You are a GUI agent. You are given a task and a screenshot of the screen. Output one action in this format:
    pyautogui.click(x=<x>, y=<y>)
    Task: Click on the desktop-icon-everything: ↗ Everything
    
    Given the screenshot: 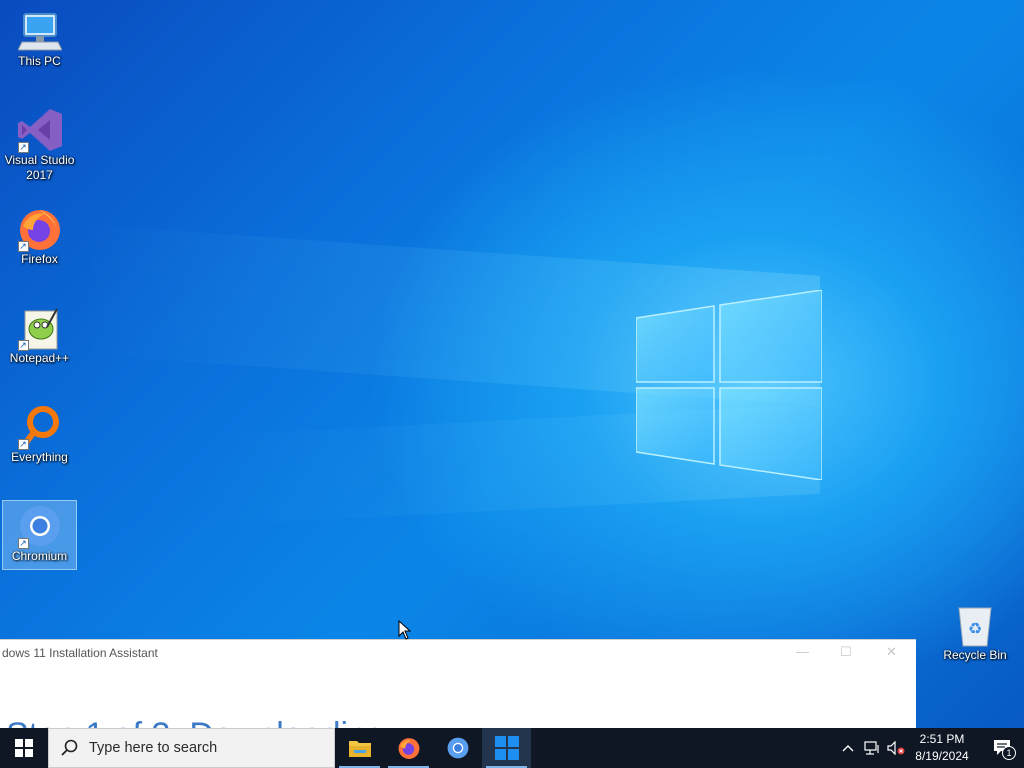 What is the action you would take?
    pyautogui.click(x=39, y=437)
    